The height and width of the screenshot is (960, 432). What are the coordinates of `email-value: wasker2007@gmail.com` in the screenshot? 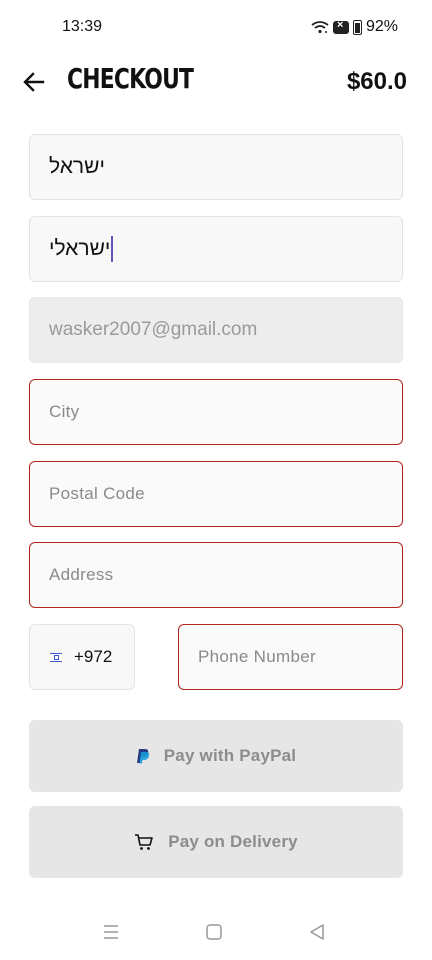 It's located at (153, 329).